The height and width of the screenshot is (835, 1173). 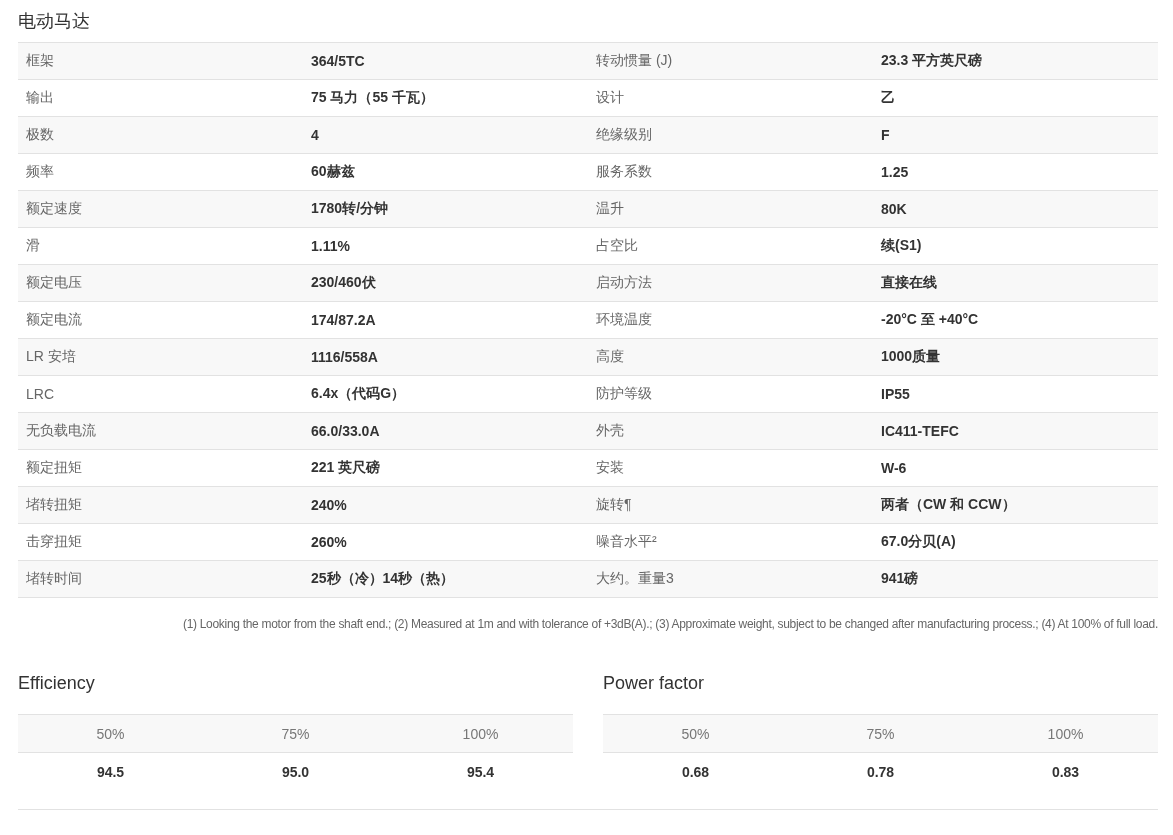 What do you see at coordinates (40, 135) in the screenshot?
I see `table-cell-text: 极数` at bounding box center [40, 135].